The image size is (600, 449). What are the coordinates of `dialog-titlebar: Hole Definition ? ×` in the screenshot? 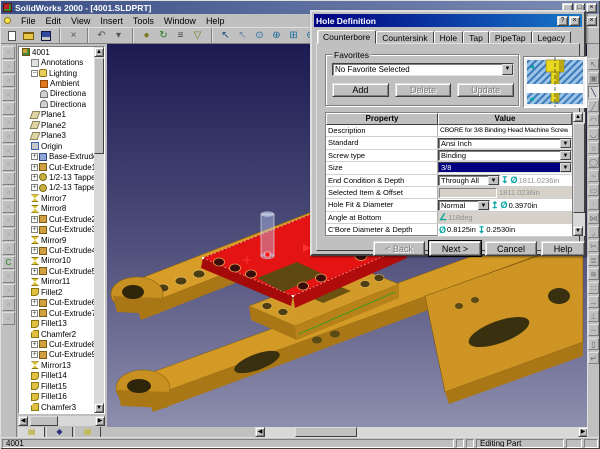 It's located at (448, 20).